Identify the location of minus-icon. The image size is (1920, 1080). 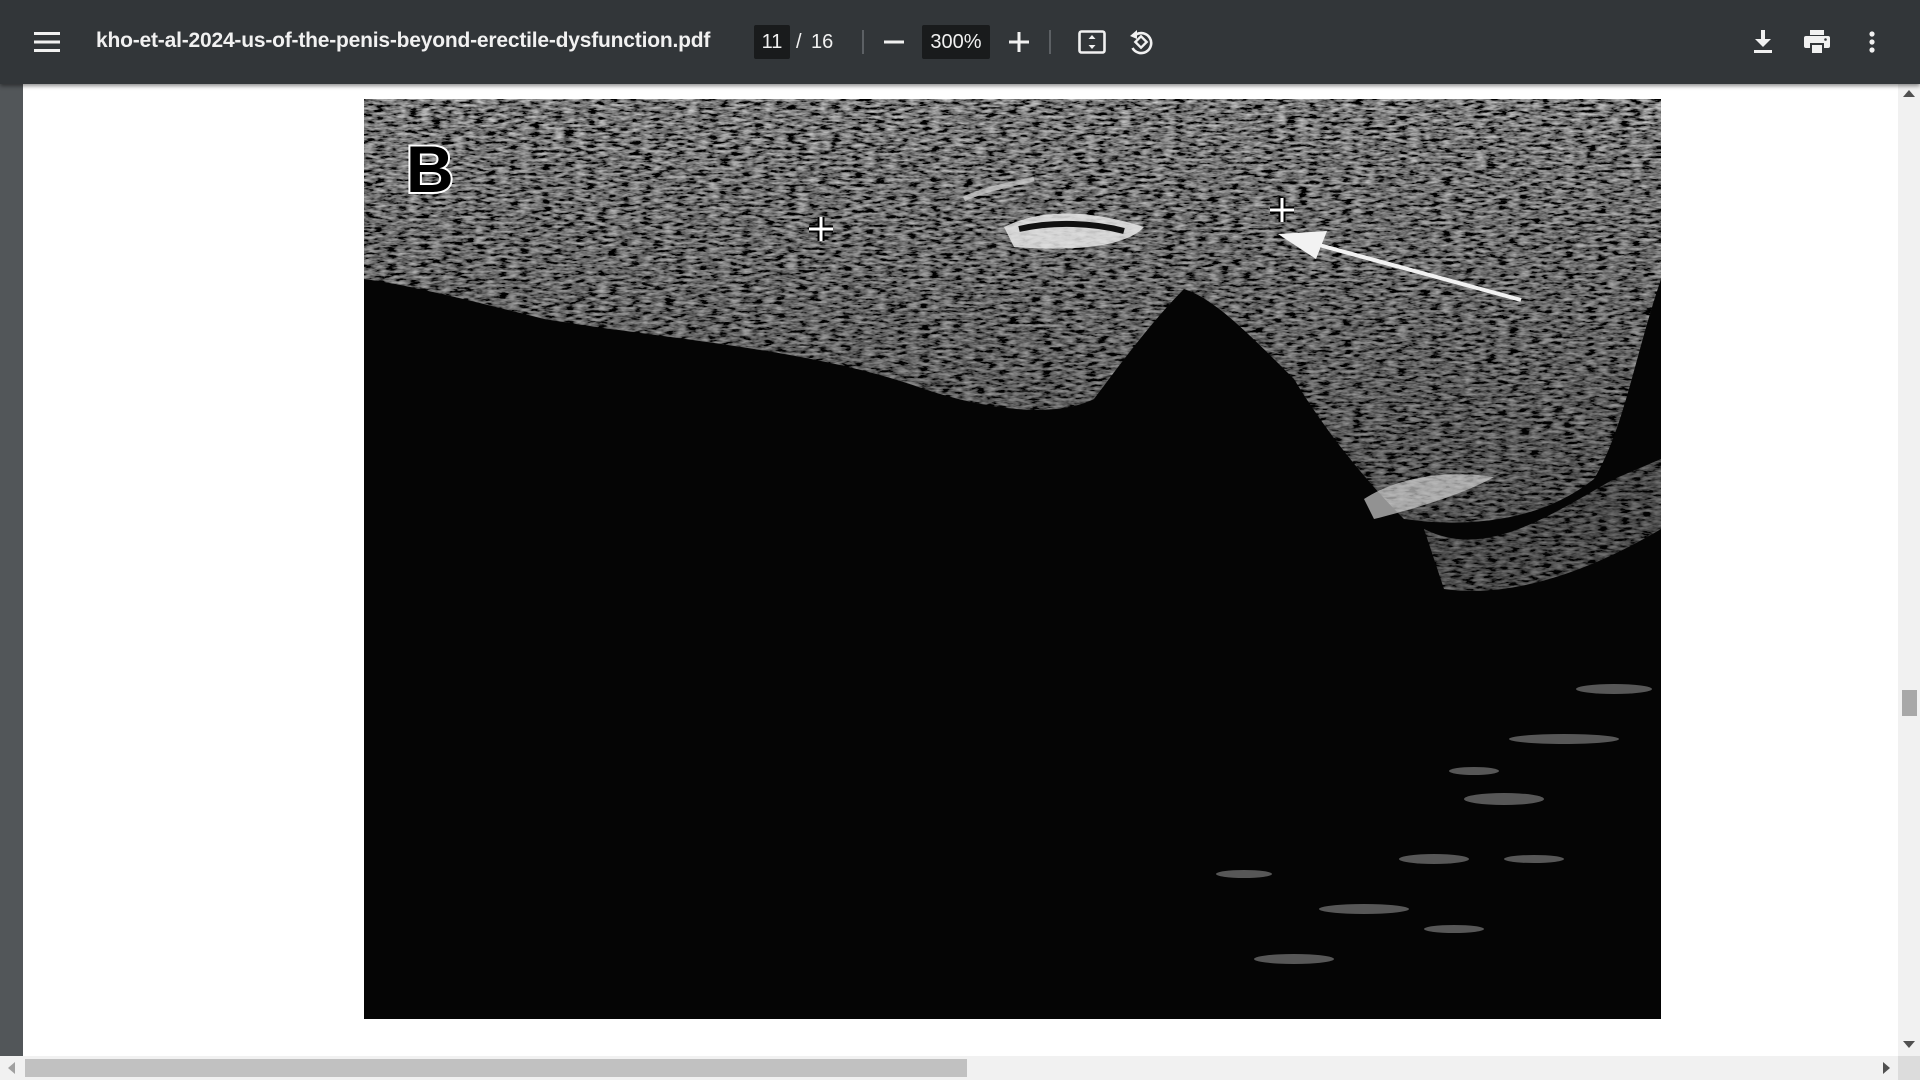
(894, 42).